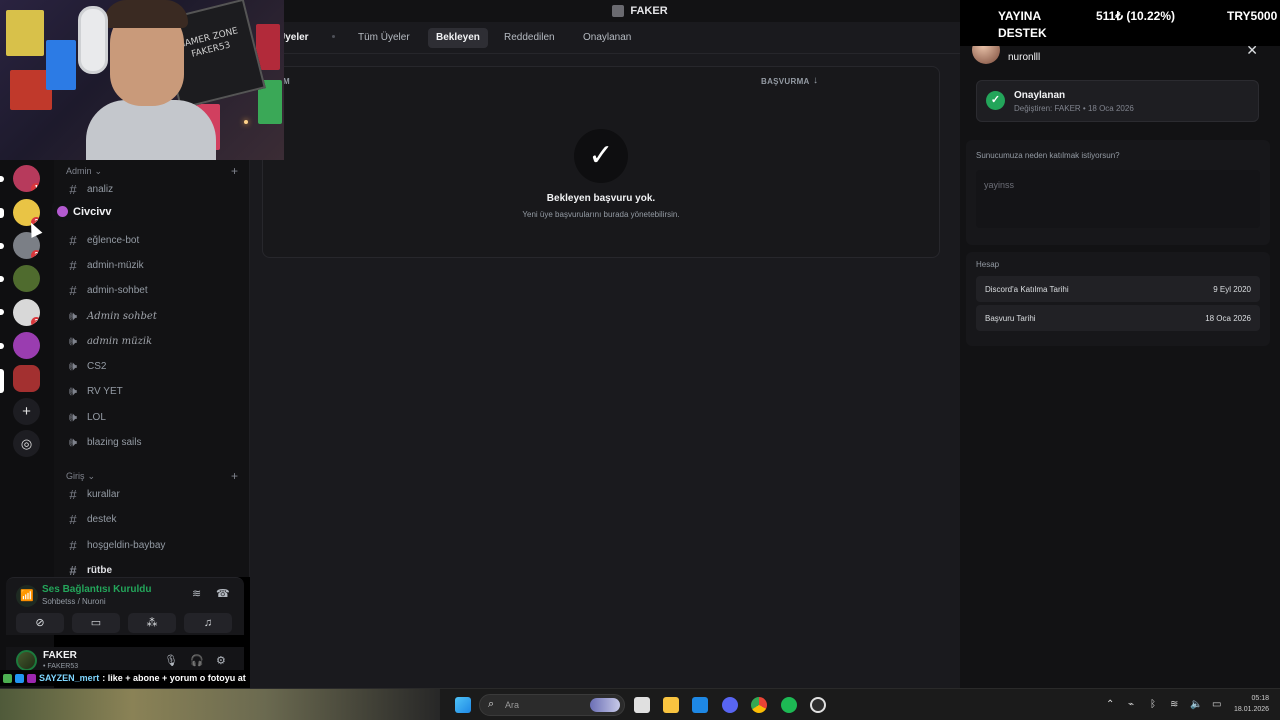 The image size is (1280, 720). I want to click on voice-admin-sohbet: 🕪 Admin sohbet, so click(153, 316).